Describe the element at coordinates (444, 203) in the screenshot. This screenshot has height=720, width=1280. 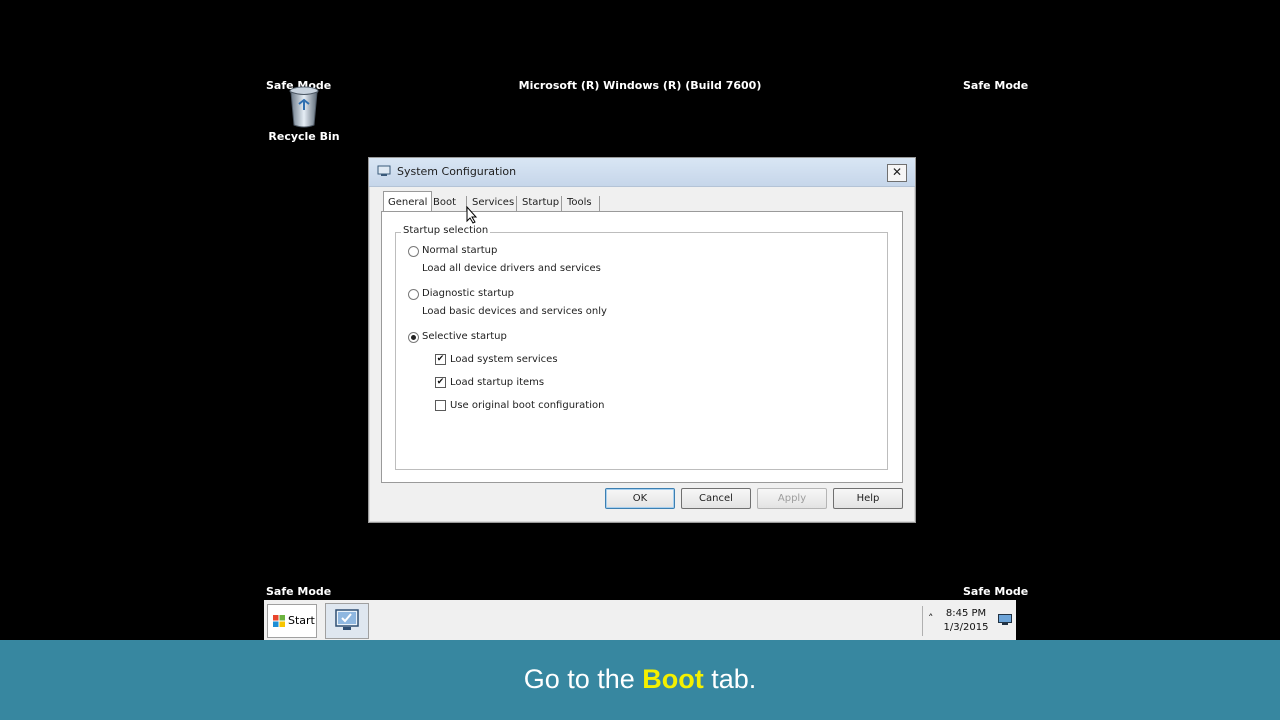
I see `tab-boot: Boot` at that location.